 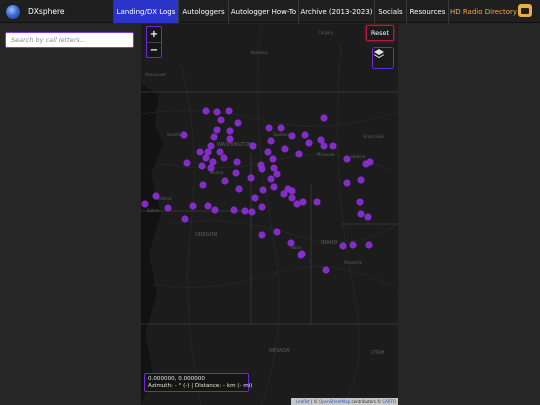 I want to click on zoom-in-button: +, so click(x=154, y=34).